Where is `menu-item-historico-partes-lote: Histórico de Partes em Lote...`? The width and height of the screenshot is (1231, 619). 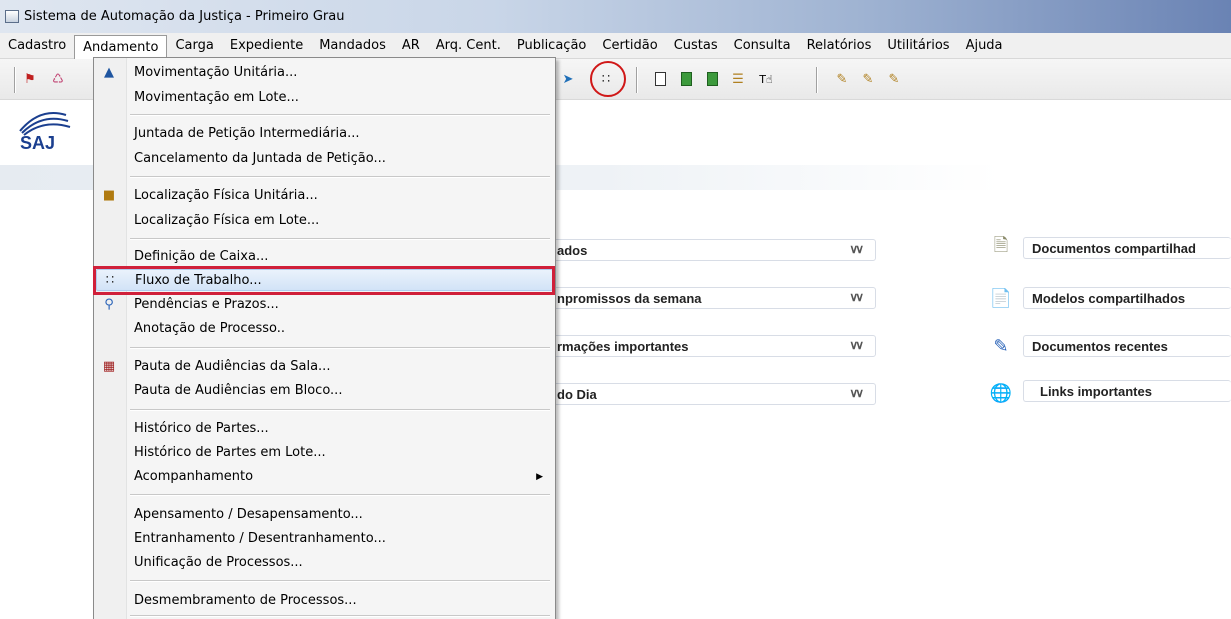 menu-item-historico-partes-lote: Histórico de Partes em Lote... is located at coordinates (324, 453).